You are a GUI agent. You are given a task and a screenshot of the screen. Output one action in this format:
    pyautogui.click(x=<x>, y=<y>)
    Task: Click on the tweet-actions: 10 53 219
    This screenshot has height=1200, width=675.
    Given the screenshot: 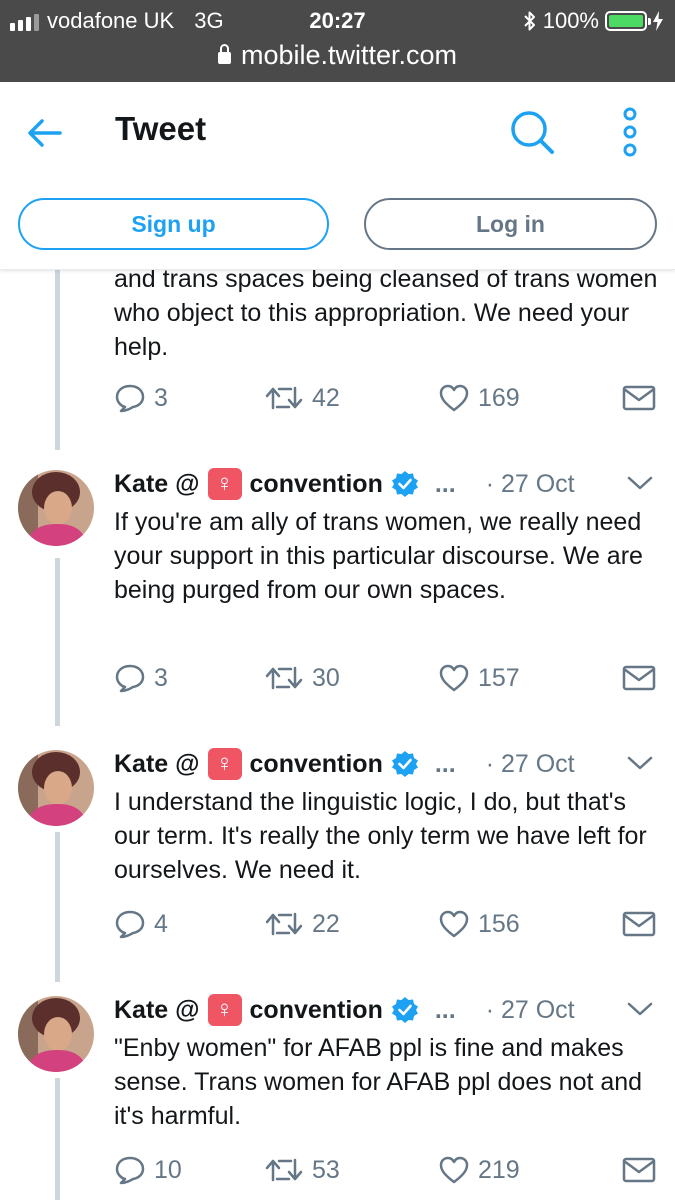 What is the action you would take?
    pyautogui.click(x=386, y=1170)
    